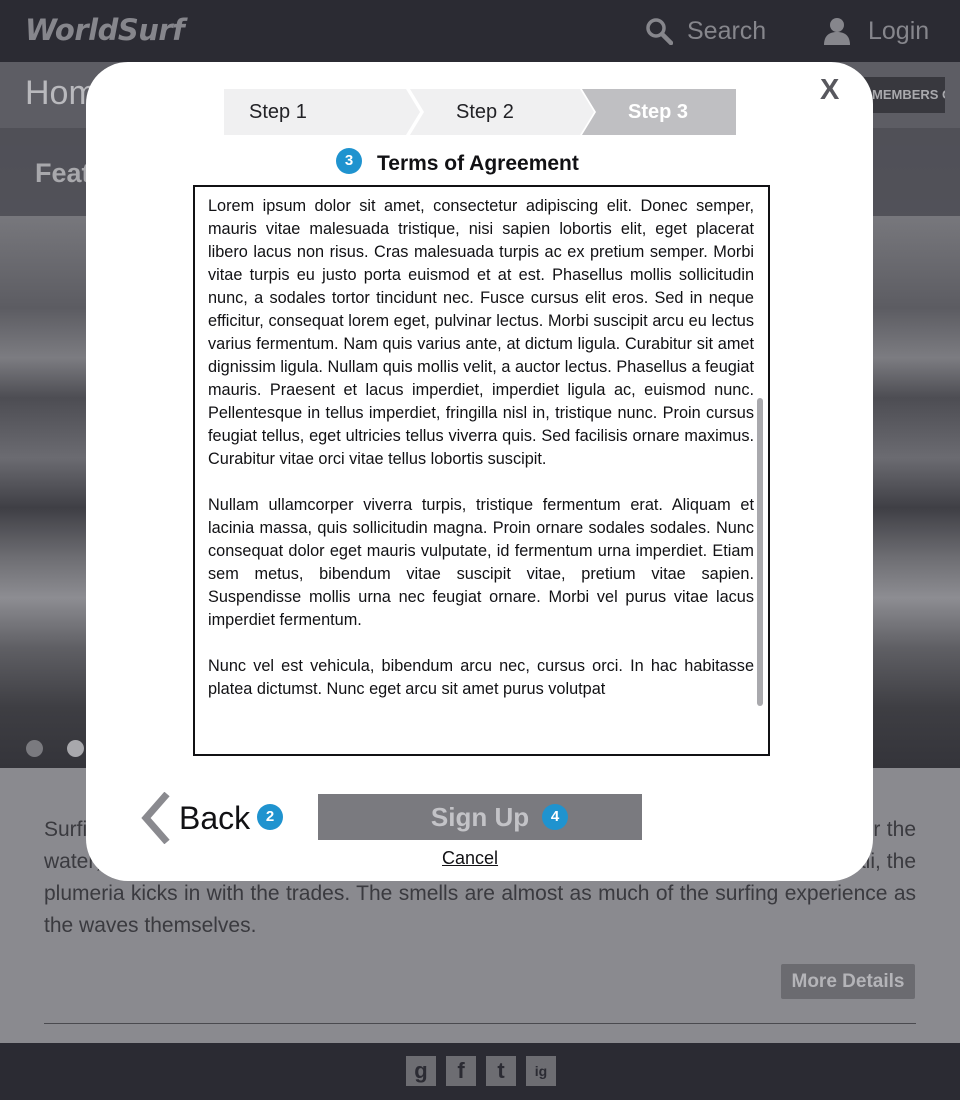  Describe the element at coordinates (480, 1071) in the screenshot. I see `footer: g f t ig` at that location.